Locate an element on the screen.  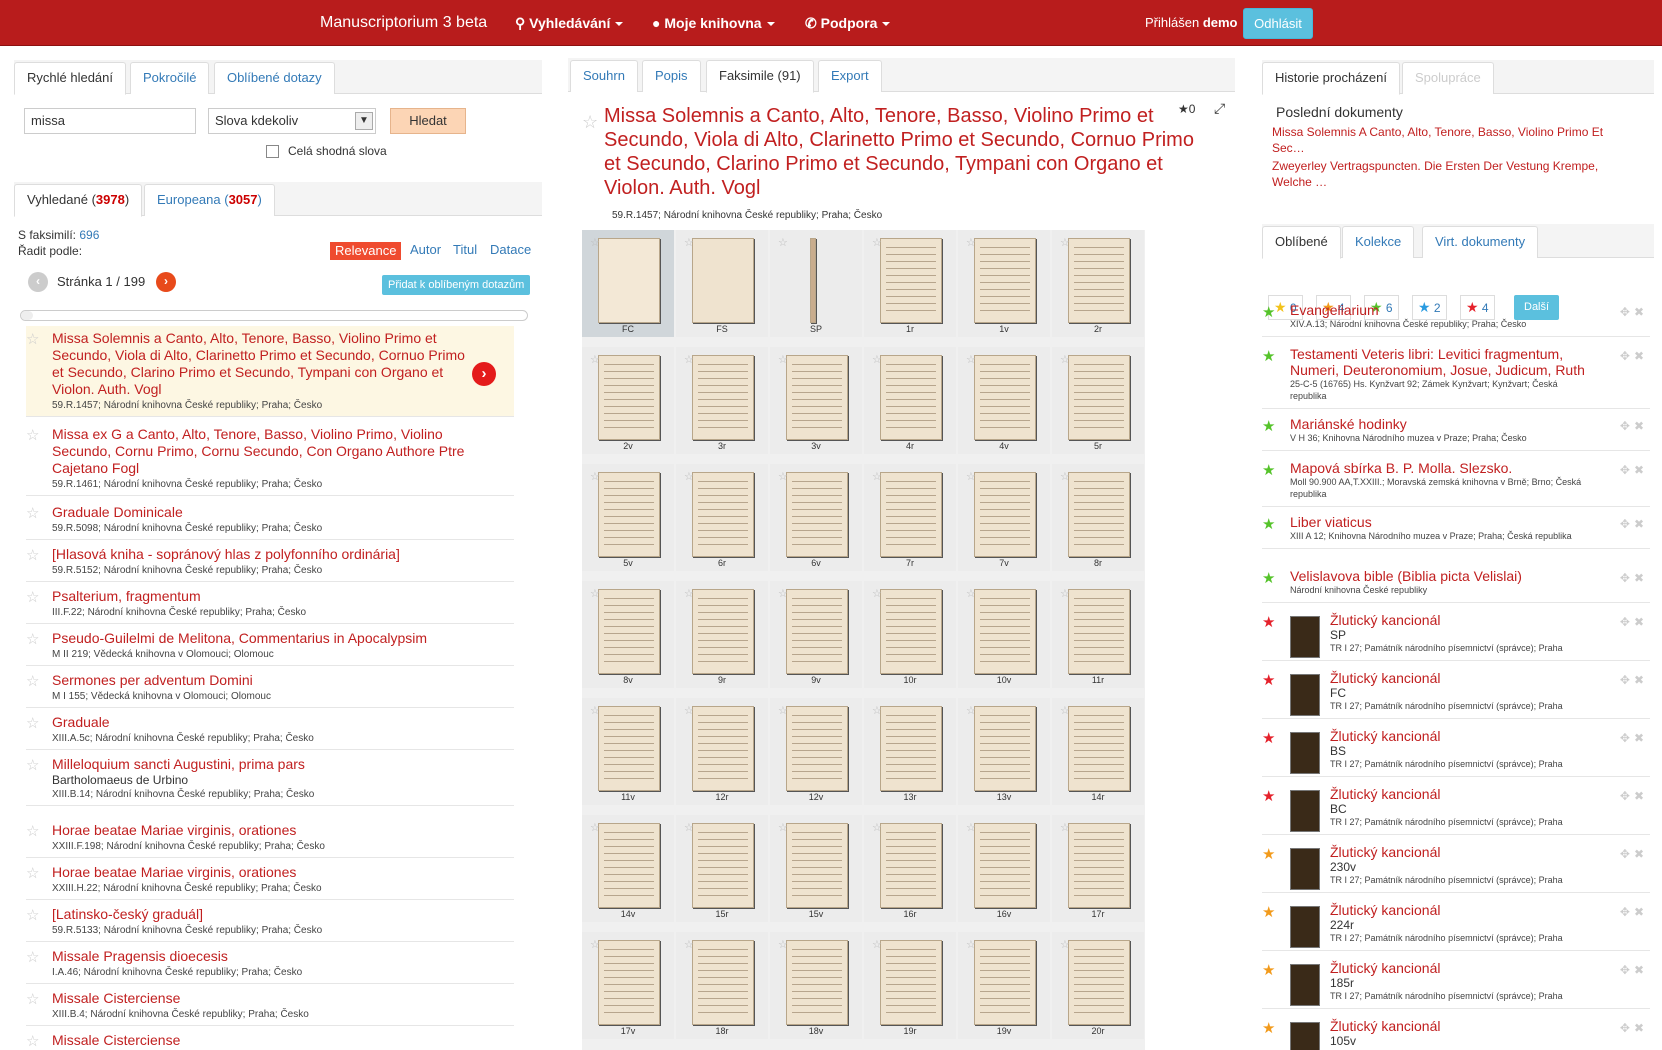
facsimile-thumbnail: ☆ 18r is located at coordinates (722, 985).